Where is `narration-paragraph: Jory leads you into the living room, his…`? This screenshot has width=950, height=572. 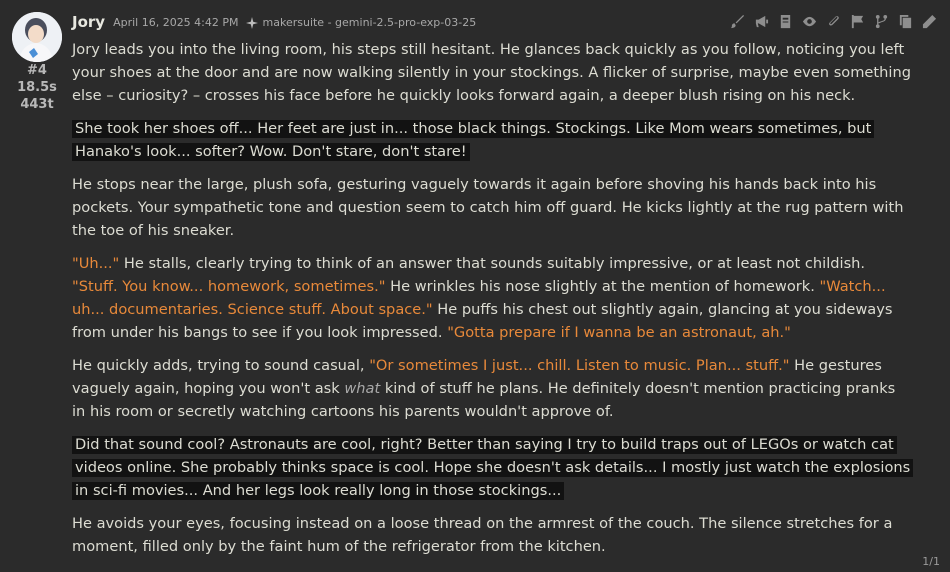 narration-paragraph: Jory leads you into the living room, his… is located at coordinates (491, 72).